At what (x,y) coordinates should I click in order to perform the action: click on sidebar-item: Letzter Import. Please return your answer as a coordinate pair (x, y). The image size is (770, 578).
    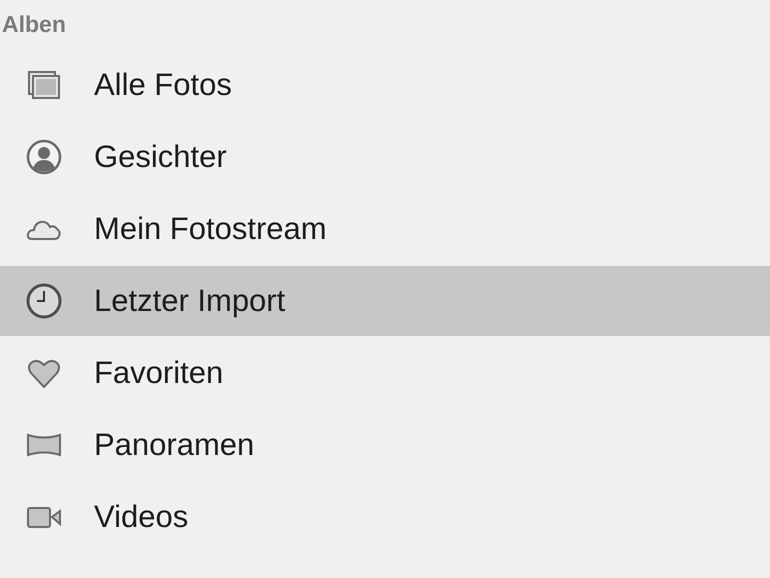
    Looking at the image, I should click on (385, 301).